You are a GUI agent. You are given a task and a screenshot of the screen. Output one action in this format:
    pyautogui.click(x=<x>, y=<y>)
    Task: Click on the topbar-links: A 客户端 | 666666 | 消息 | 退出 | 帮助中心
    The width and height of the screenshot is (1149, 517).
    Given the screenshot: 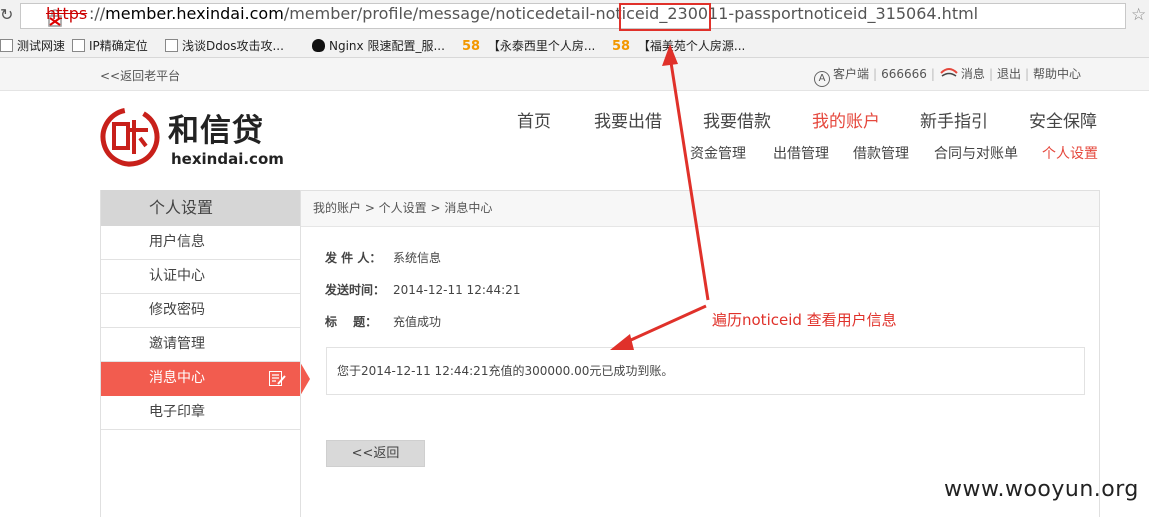 What is the action you would take?
    pyautogui.click(x=947, y=76)
    